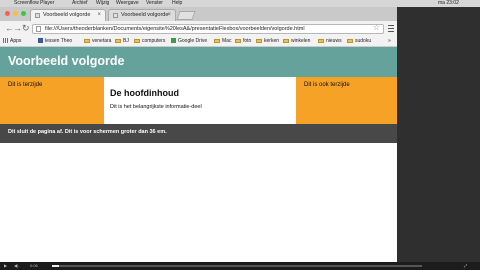  Describe the element at coordinates (127, 3) in the screenshot. I see `menu-weergave: Weergave` at that location.